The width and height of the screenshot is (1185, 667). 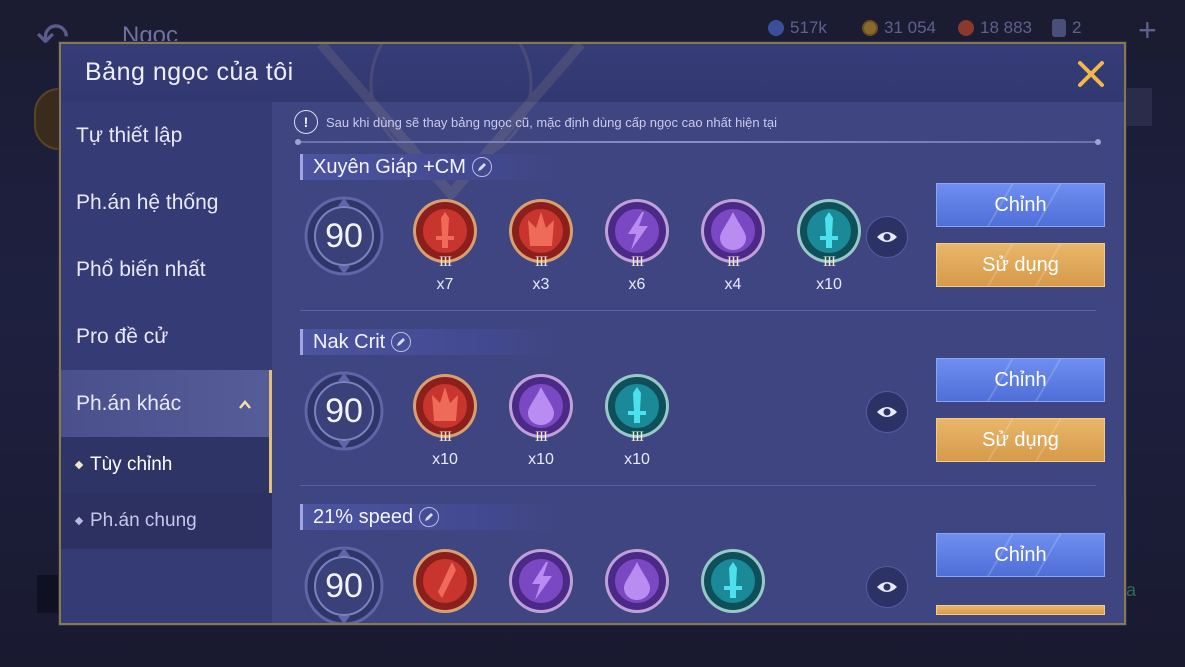 I want to click on blade-gem-icon, so click(x=445, y=581).